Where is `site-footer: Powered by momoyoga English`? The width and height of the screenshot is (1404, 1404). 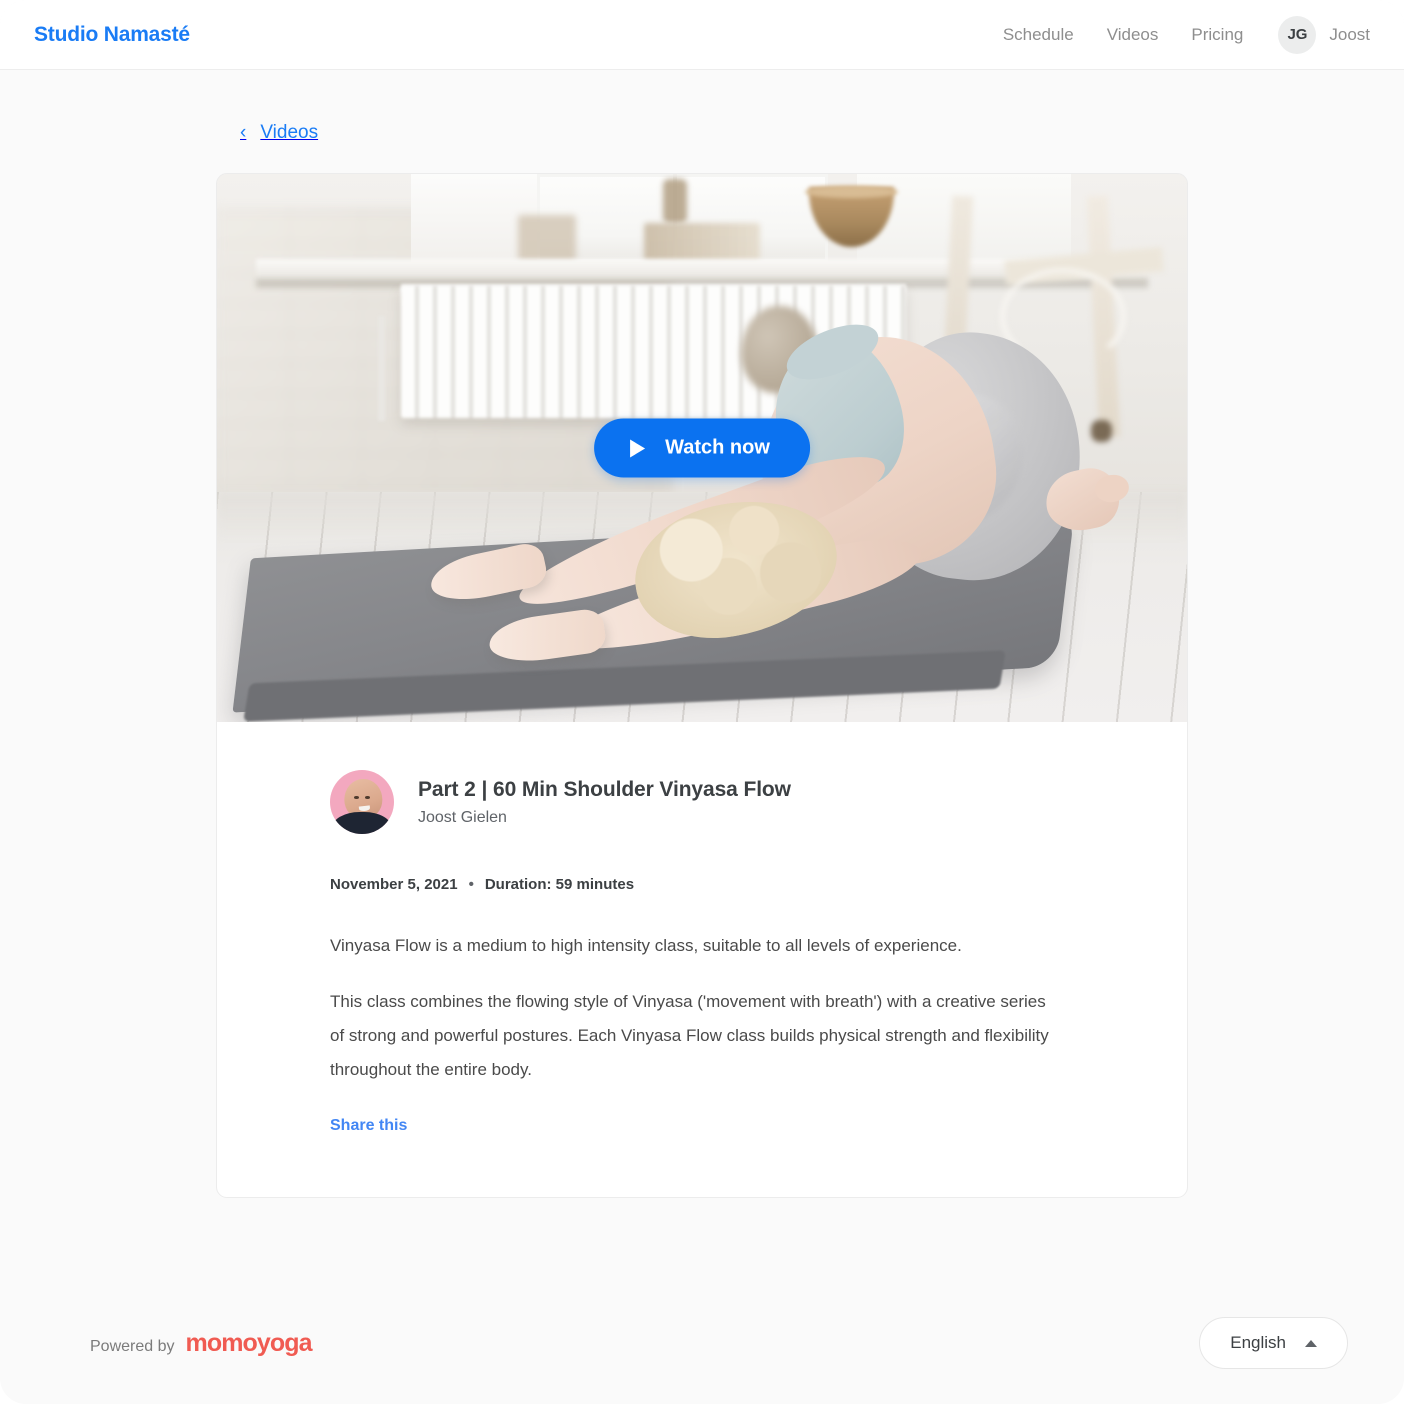
site-footer: Powered by momoyoga English is located at coordinates (702, 1343).